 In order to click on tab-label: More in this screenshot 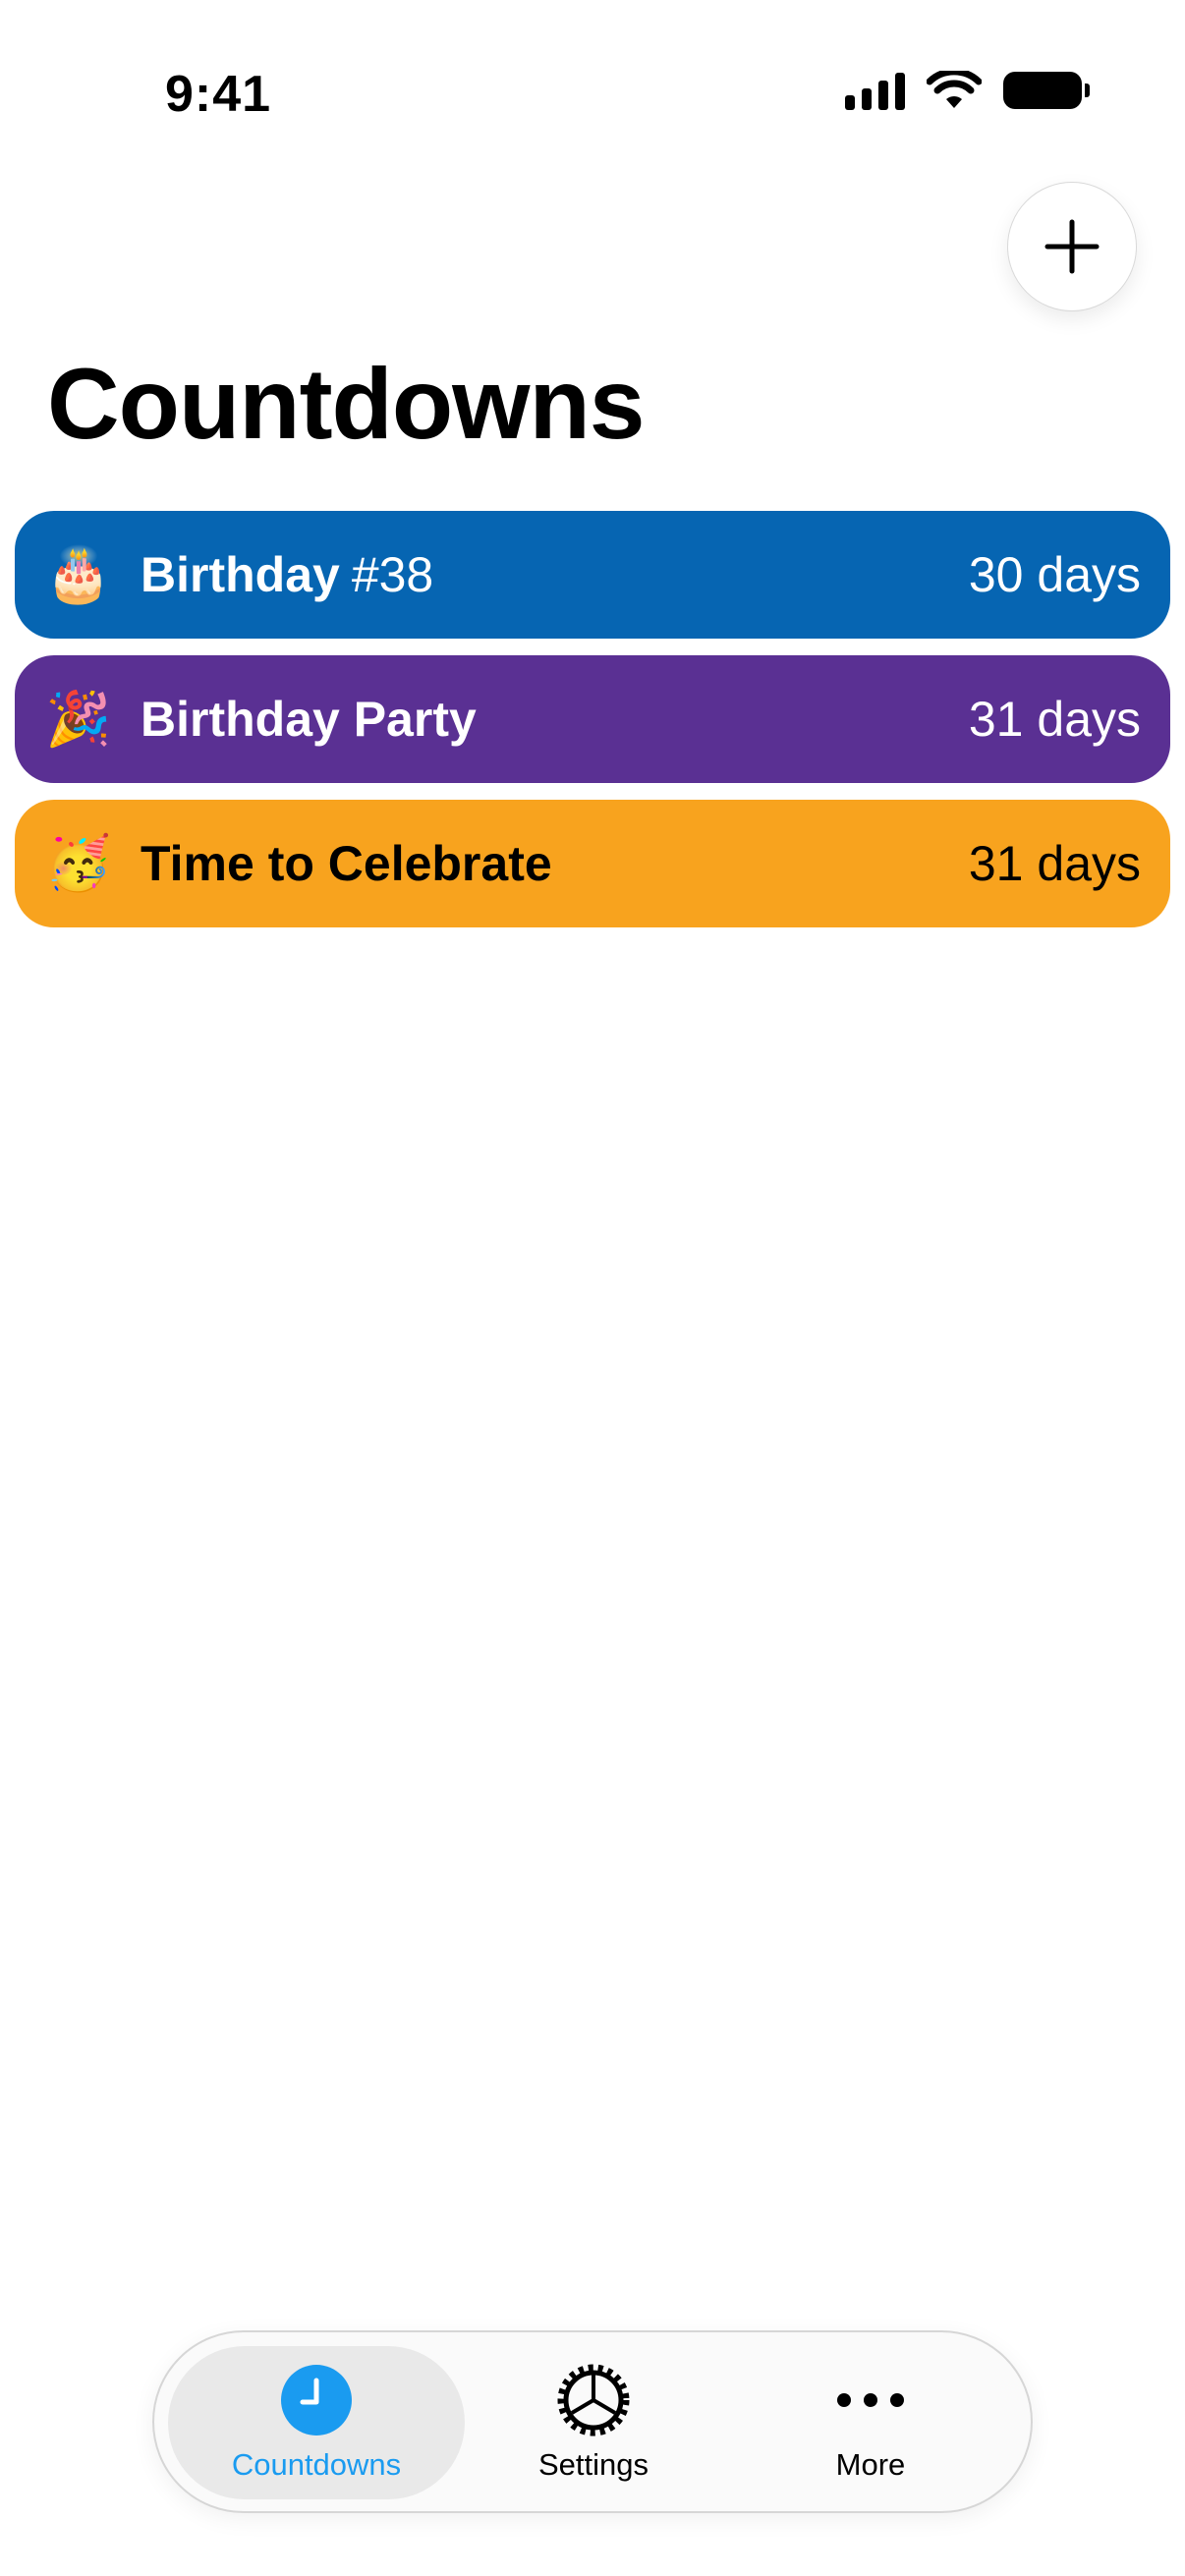, I will do `click(871, 2464)`.